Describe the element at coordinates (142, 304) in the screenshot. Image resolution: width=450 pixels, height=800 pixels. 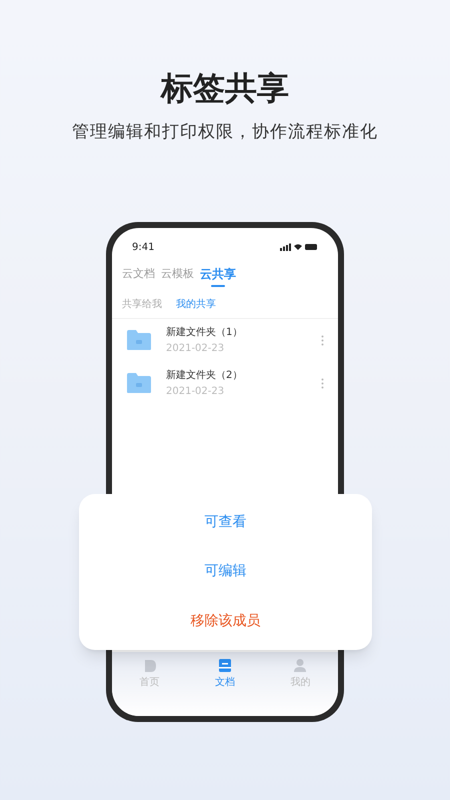
I see `subtab: 共享给我` at that location.